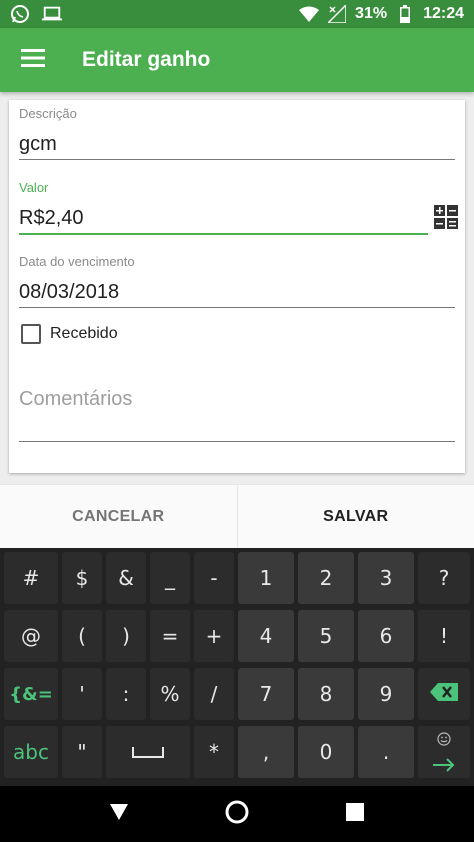 This screenshot has height=842, width=474. Describe the element at coordinates (405, 14) in the screenshot. I see `battery-icon` at that location.